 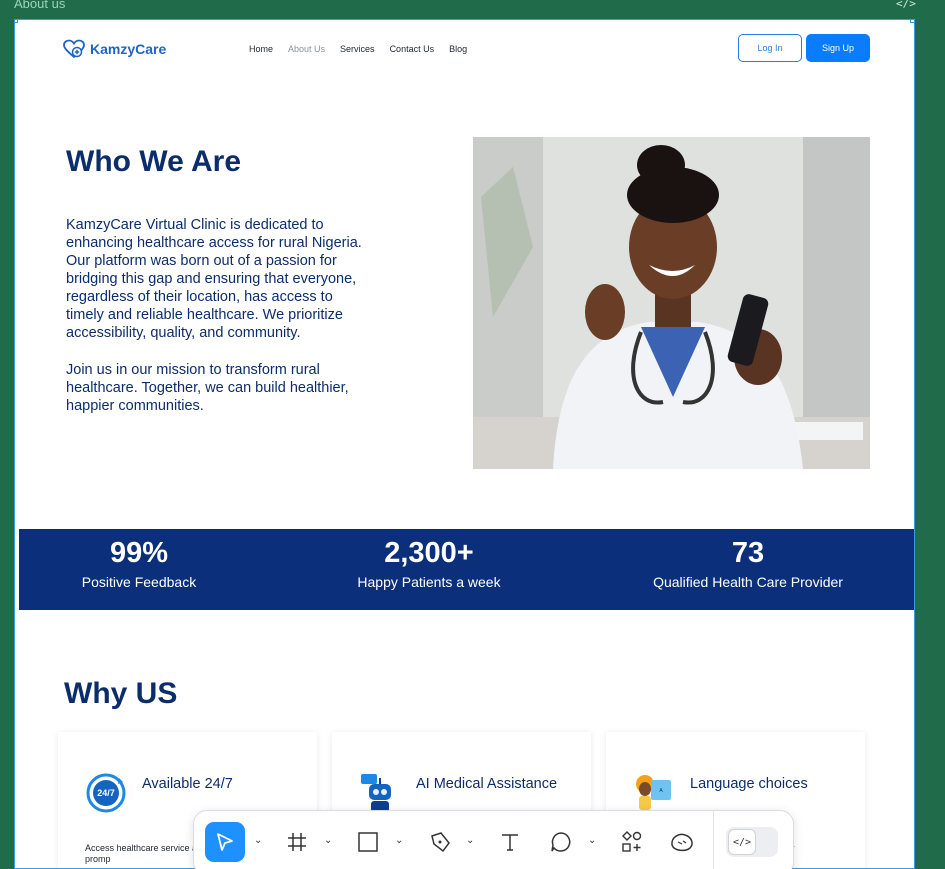 I want to click on rectangle-icon, so click(x=368, y=842).